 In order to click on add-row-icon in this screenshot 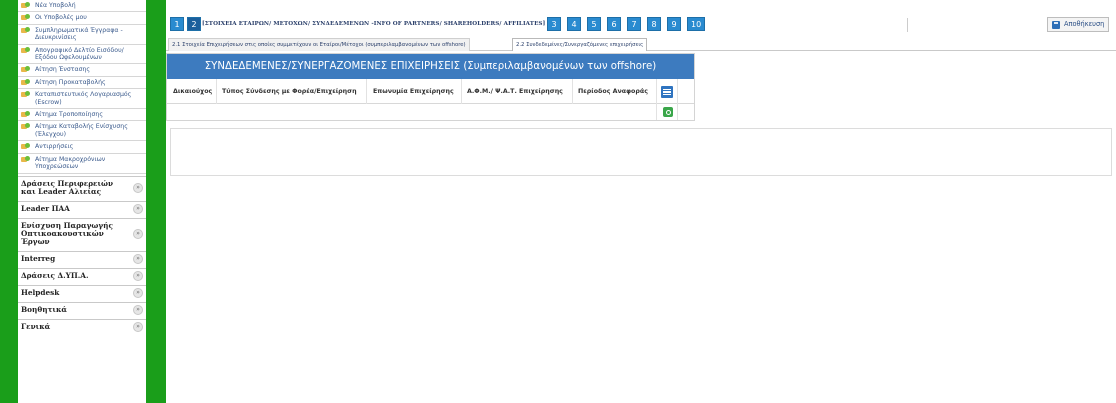, I will do `click(668, 112)`.